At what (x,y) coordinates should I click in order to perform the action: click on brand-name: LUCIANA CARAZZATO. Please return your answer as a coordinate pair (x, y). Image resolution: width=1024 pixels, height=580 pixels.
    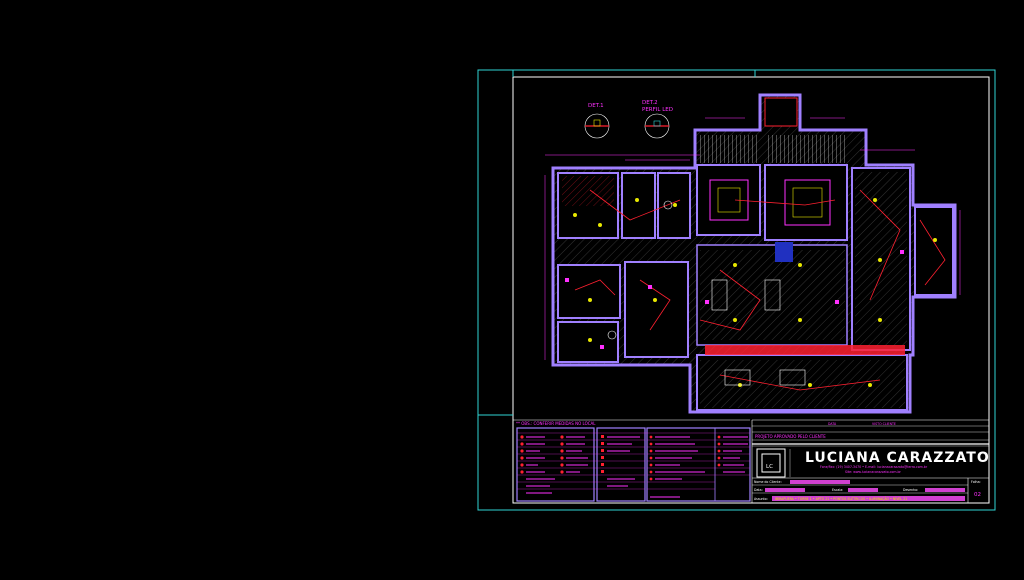
    Looking at the image, I should click on (897, 458).